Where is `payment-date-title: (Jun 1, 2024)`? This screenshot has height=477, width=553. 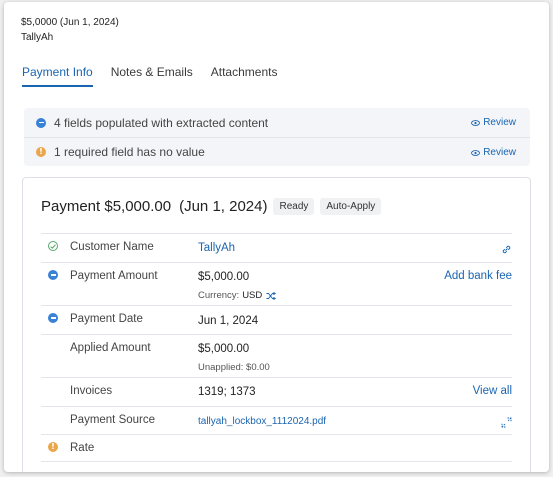 payment-date-title: (Jun 1, 2024) is located at coordinates (223, 206).